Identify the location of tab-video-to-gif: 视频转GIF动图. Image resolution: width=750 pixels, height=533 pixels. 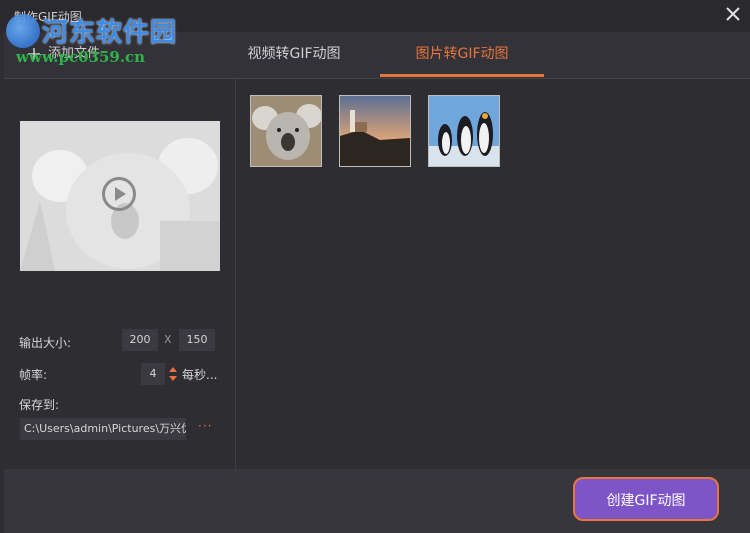
(294, 54).